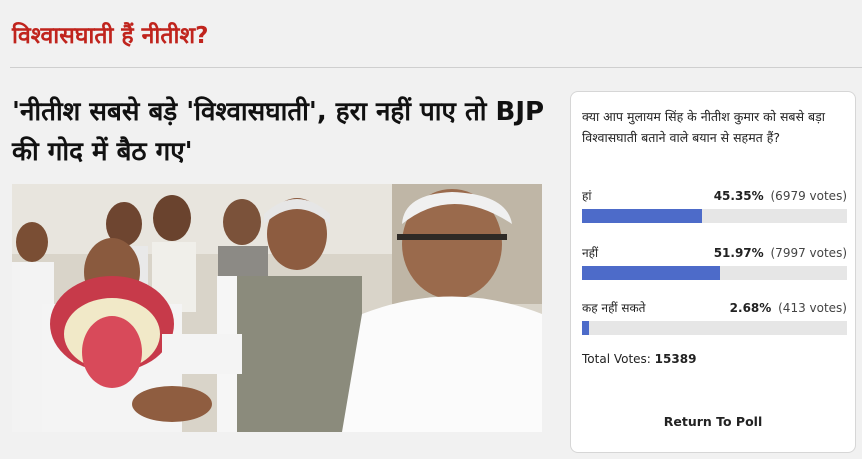 The height and width of the screenshot is (459, 862). What do you see at coordinates (750, 308) in the screenshot?
I see `option-percent: 2.68%` at bounding box center [750, 308].